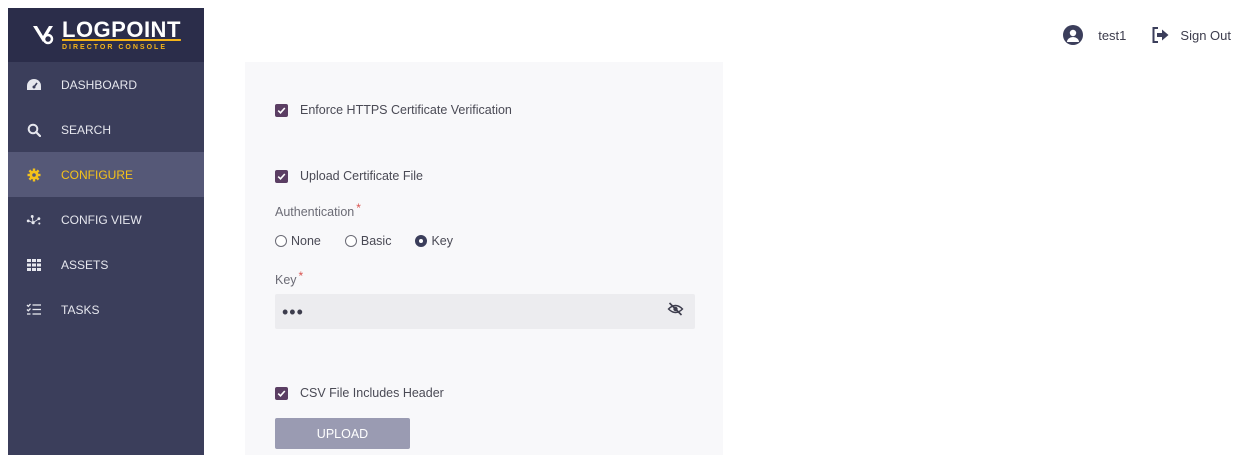 The width and height of the screenshot is (1253, 455). I want to click on upload-button: UPLOAD, so click(342, 433).